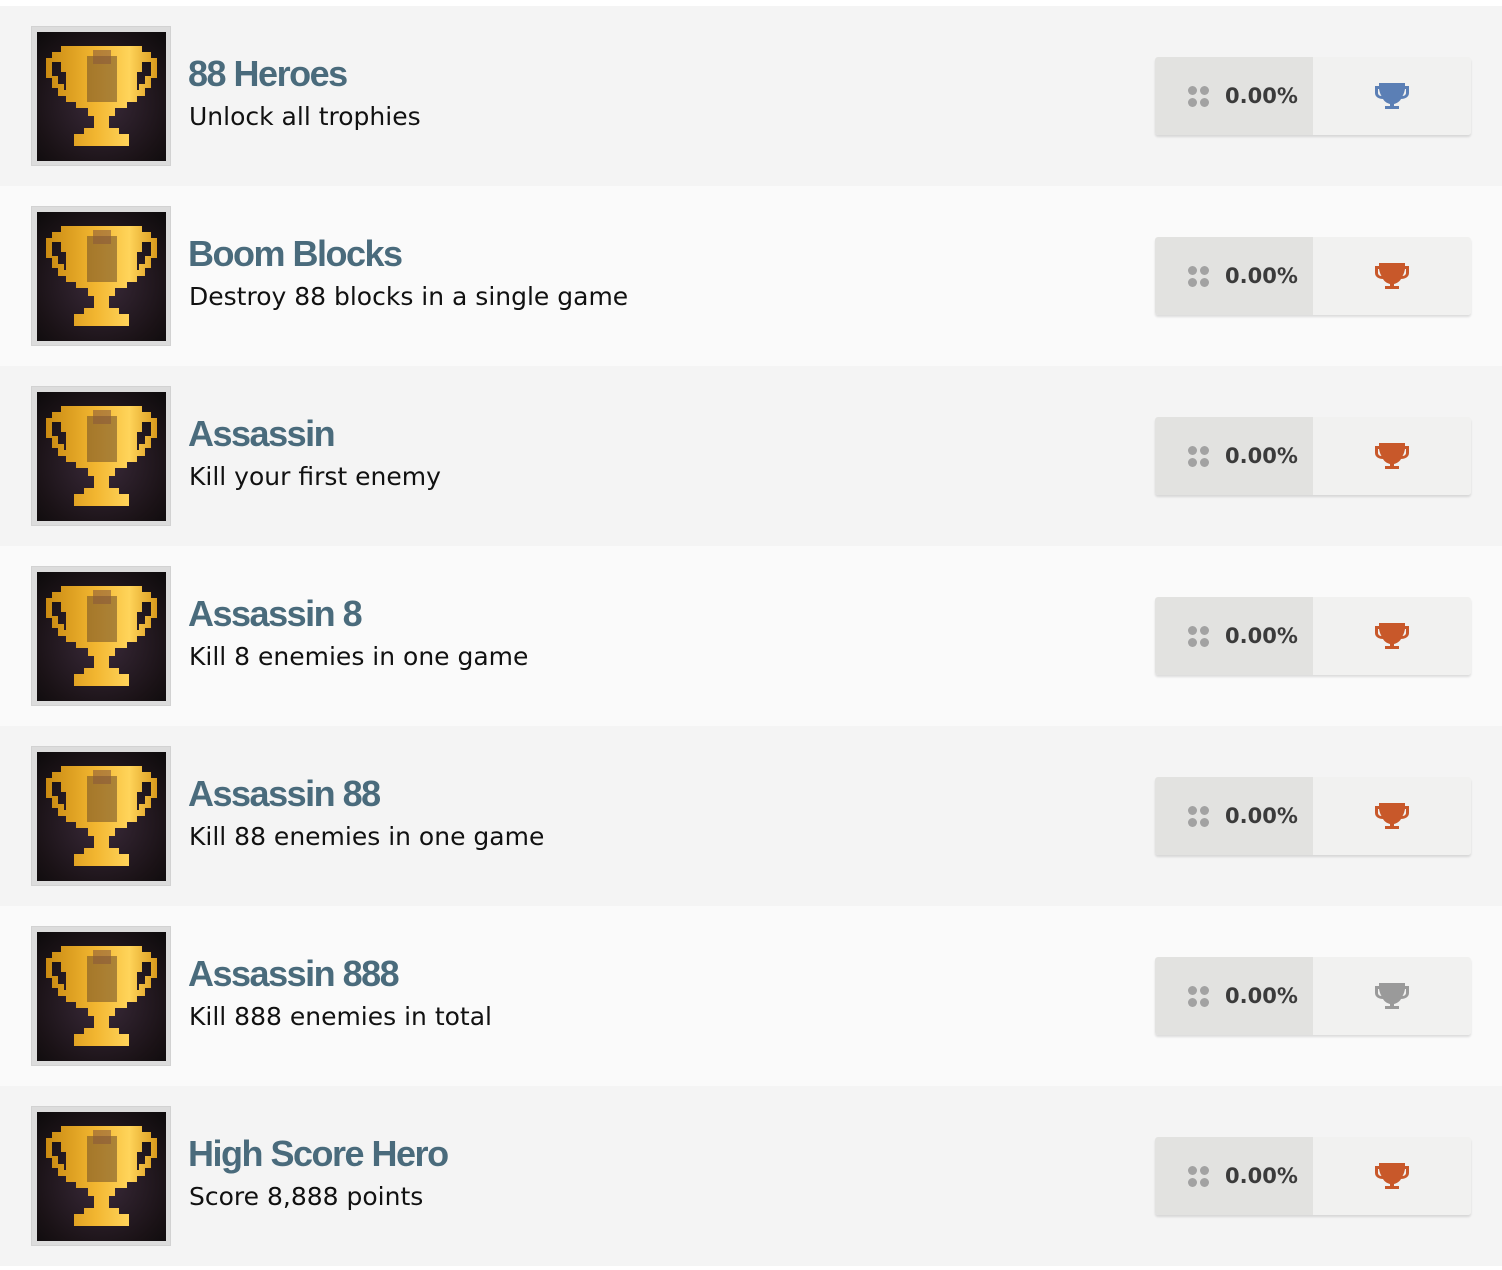 The image size is (1502, 1270). Describe the element at coordinates (318, 1154) in the screenshot. I see `trophy-title: High Score Hero` at that location.